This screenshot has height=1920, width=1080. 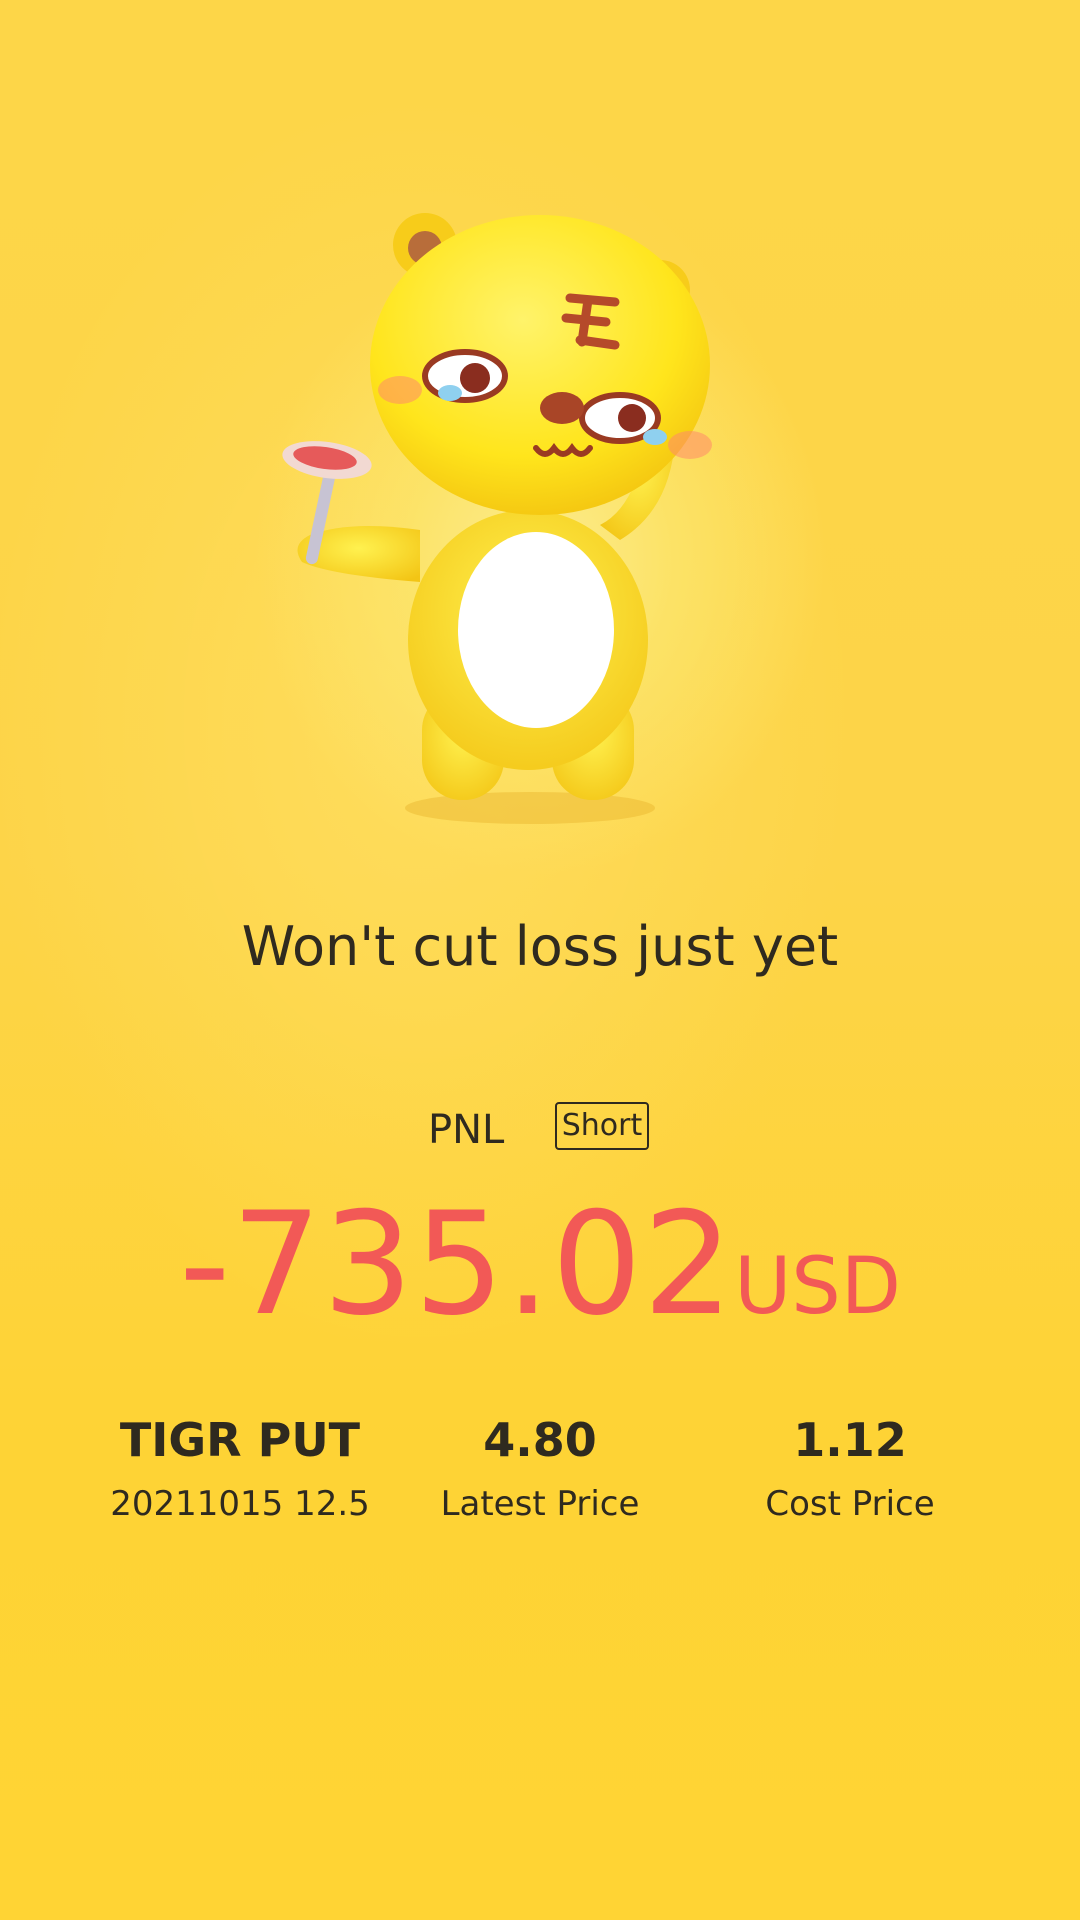 What do you see at coordinates (240, 1504) in the screenshot?
I see `instrument-contract: 20211015 12.5` at bounding box center [240, 1504].